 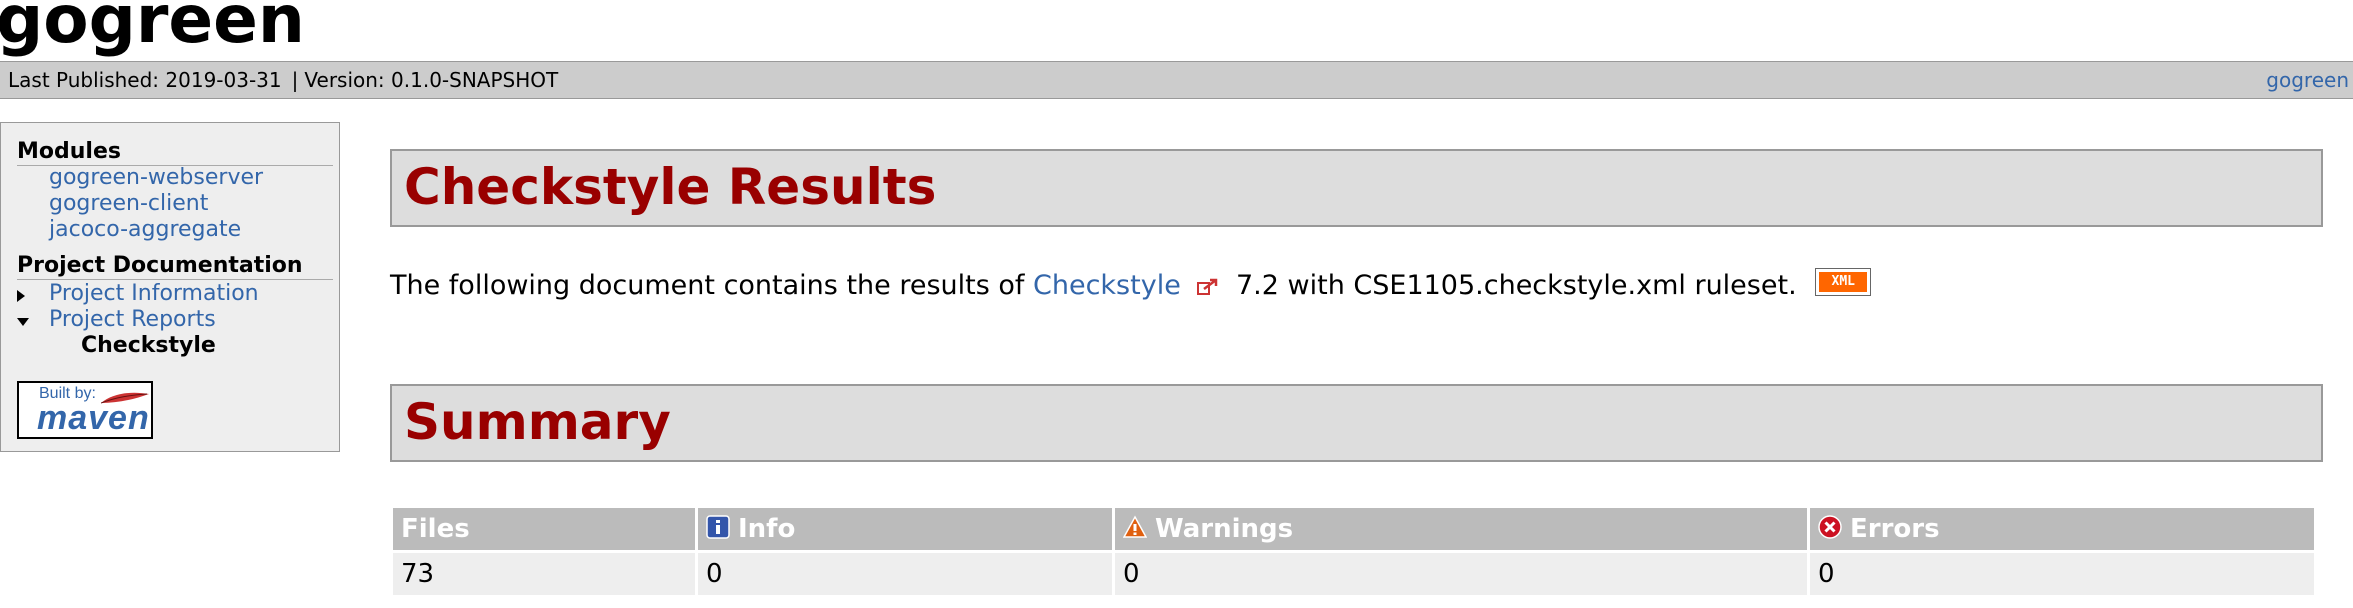 I want to click on table-header-row: Files Info Warnings Errors, so click(x=1353, y=529).